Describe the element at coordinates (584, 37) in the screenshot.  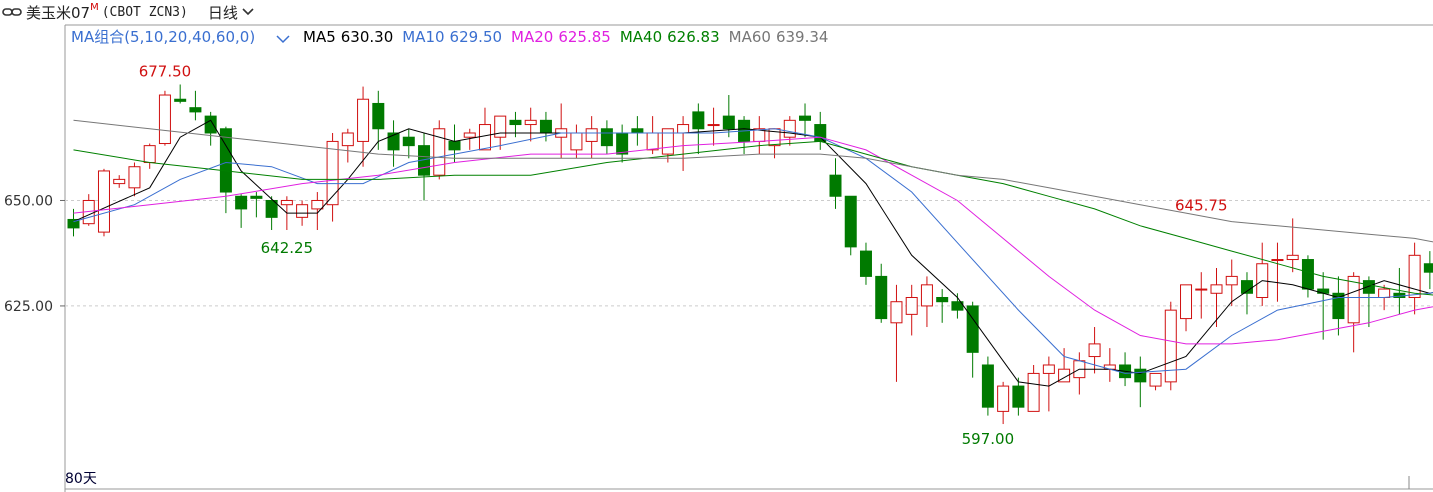
I see `legend-value: 625.85` at that location.